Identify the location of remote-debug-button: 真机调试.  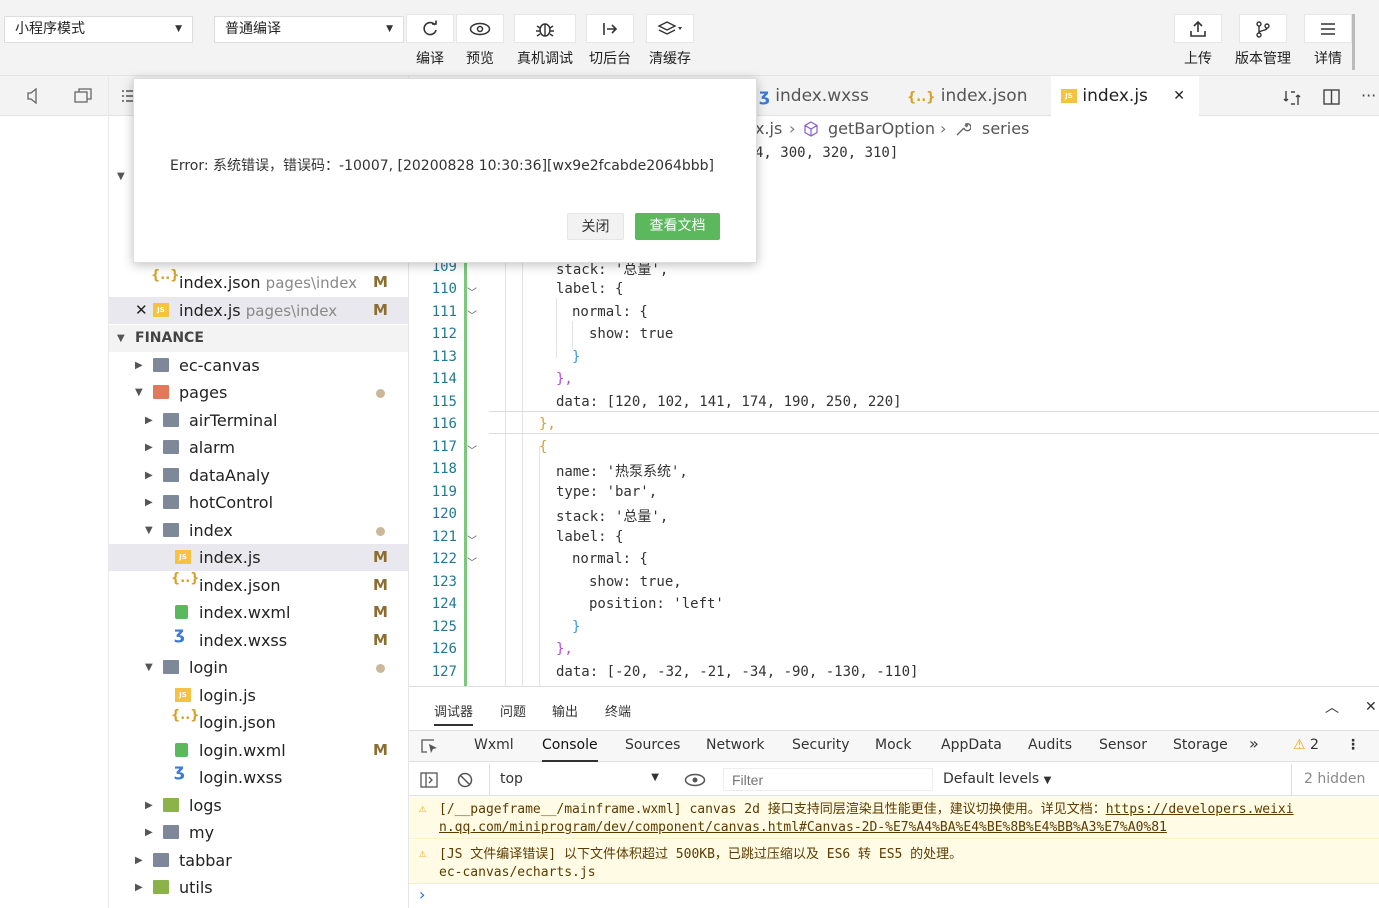
(545, 41).